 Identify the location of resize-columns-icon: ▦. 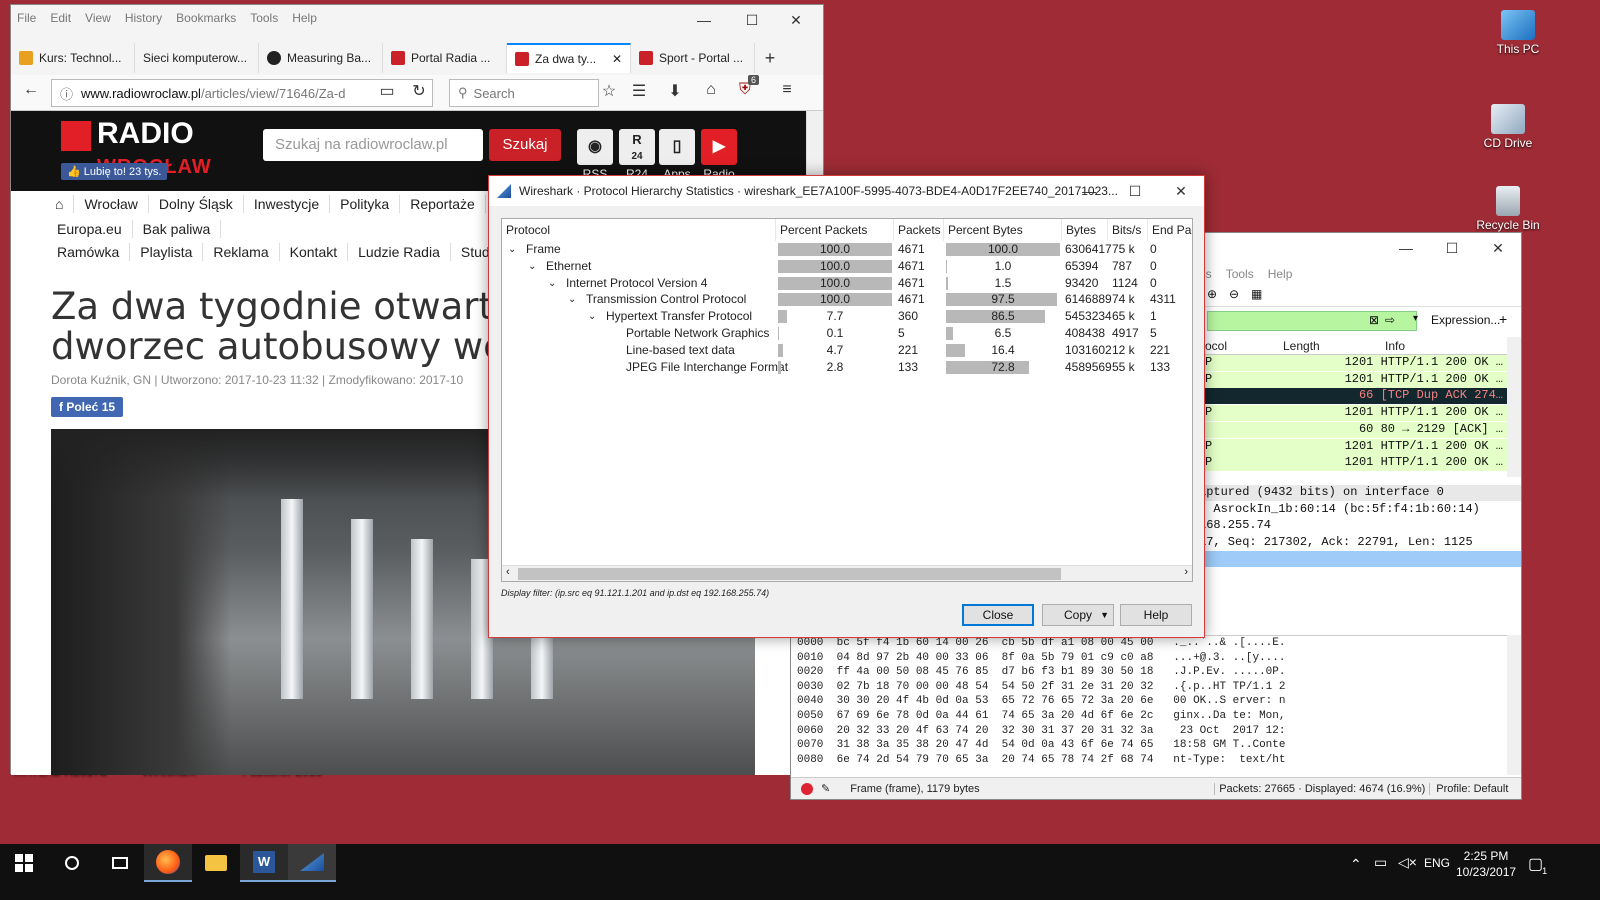
(1256, 294).